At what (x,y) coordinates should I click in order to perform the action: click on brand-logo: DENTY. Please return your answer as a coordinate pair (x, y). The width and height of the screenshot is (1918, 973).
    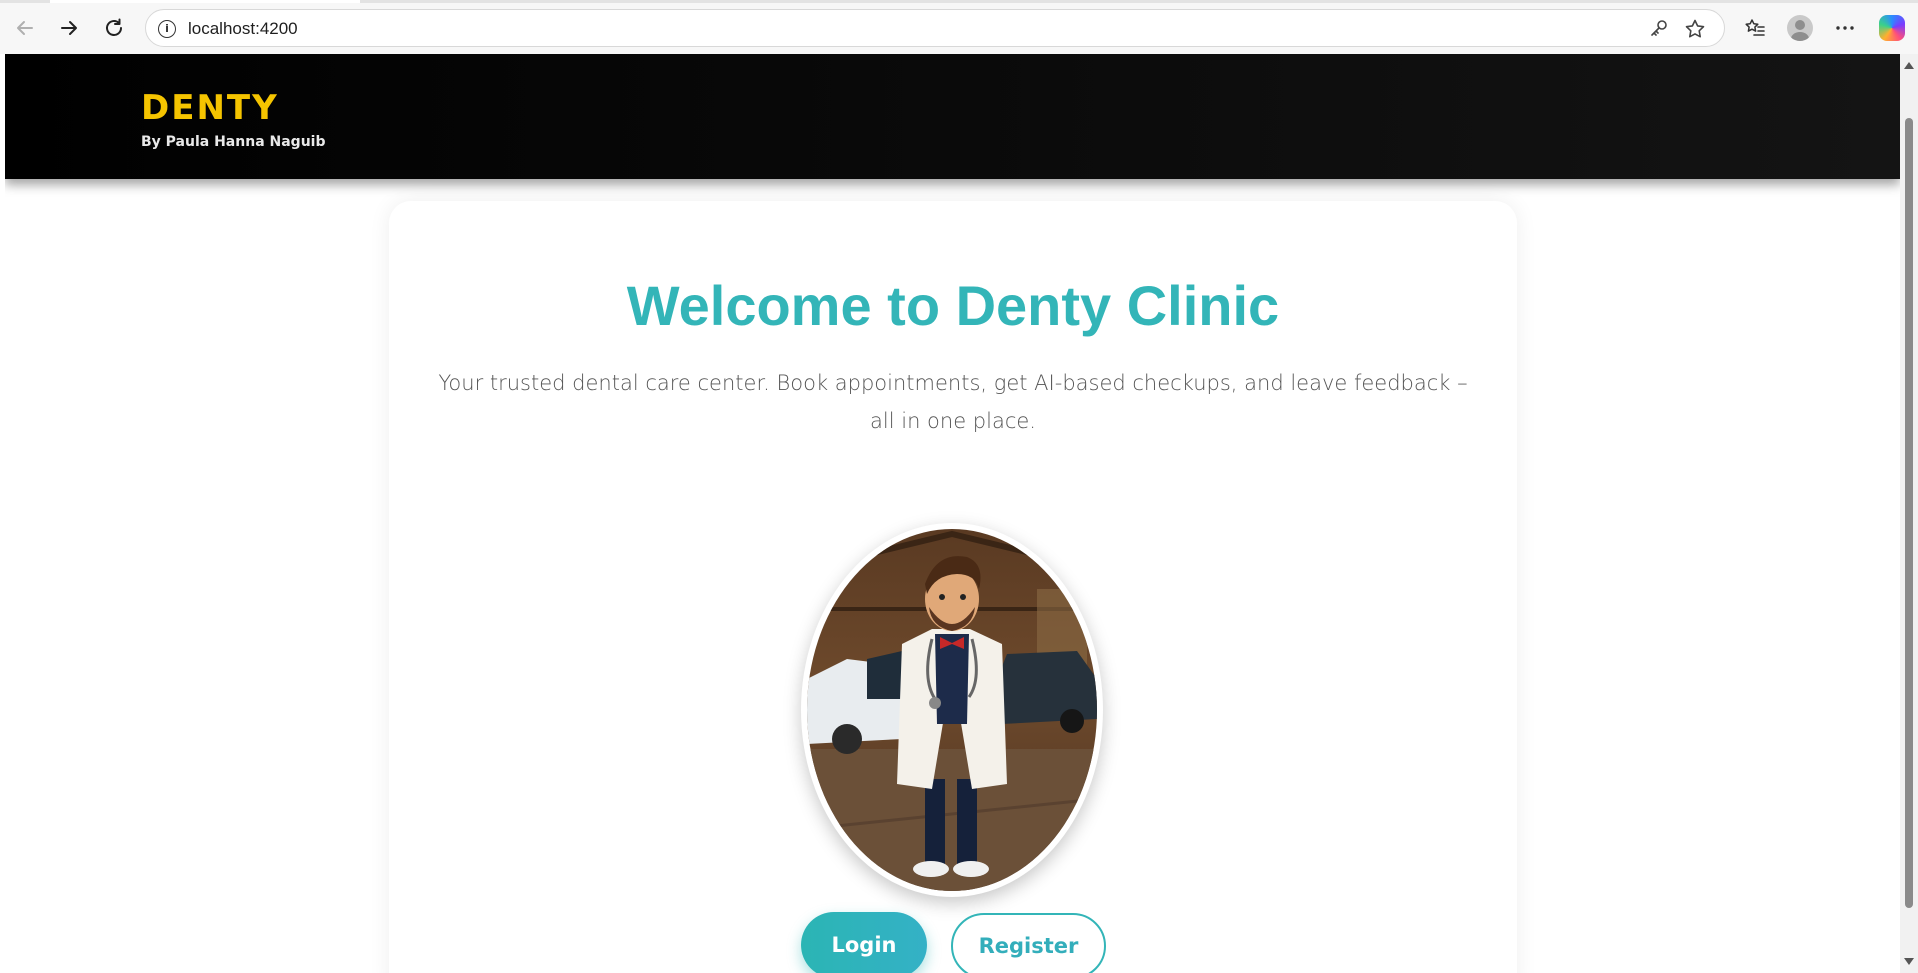
    Looking at the image, I should click on (210, 108).